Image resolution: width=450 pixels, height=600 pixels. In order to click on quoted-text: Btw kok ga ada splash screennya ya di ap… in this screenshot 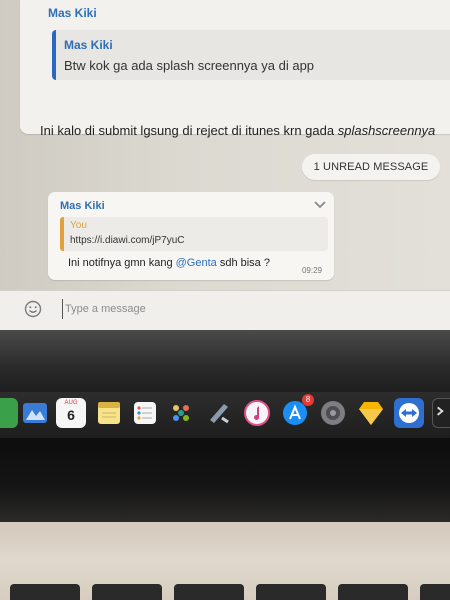, I will do `click(189, 65)`.